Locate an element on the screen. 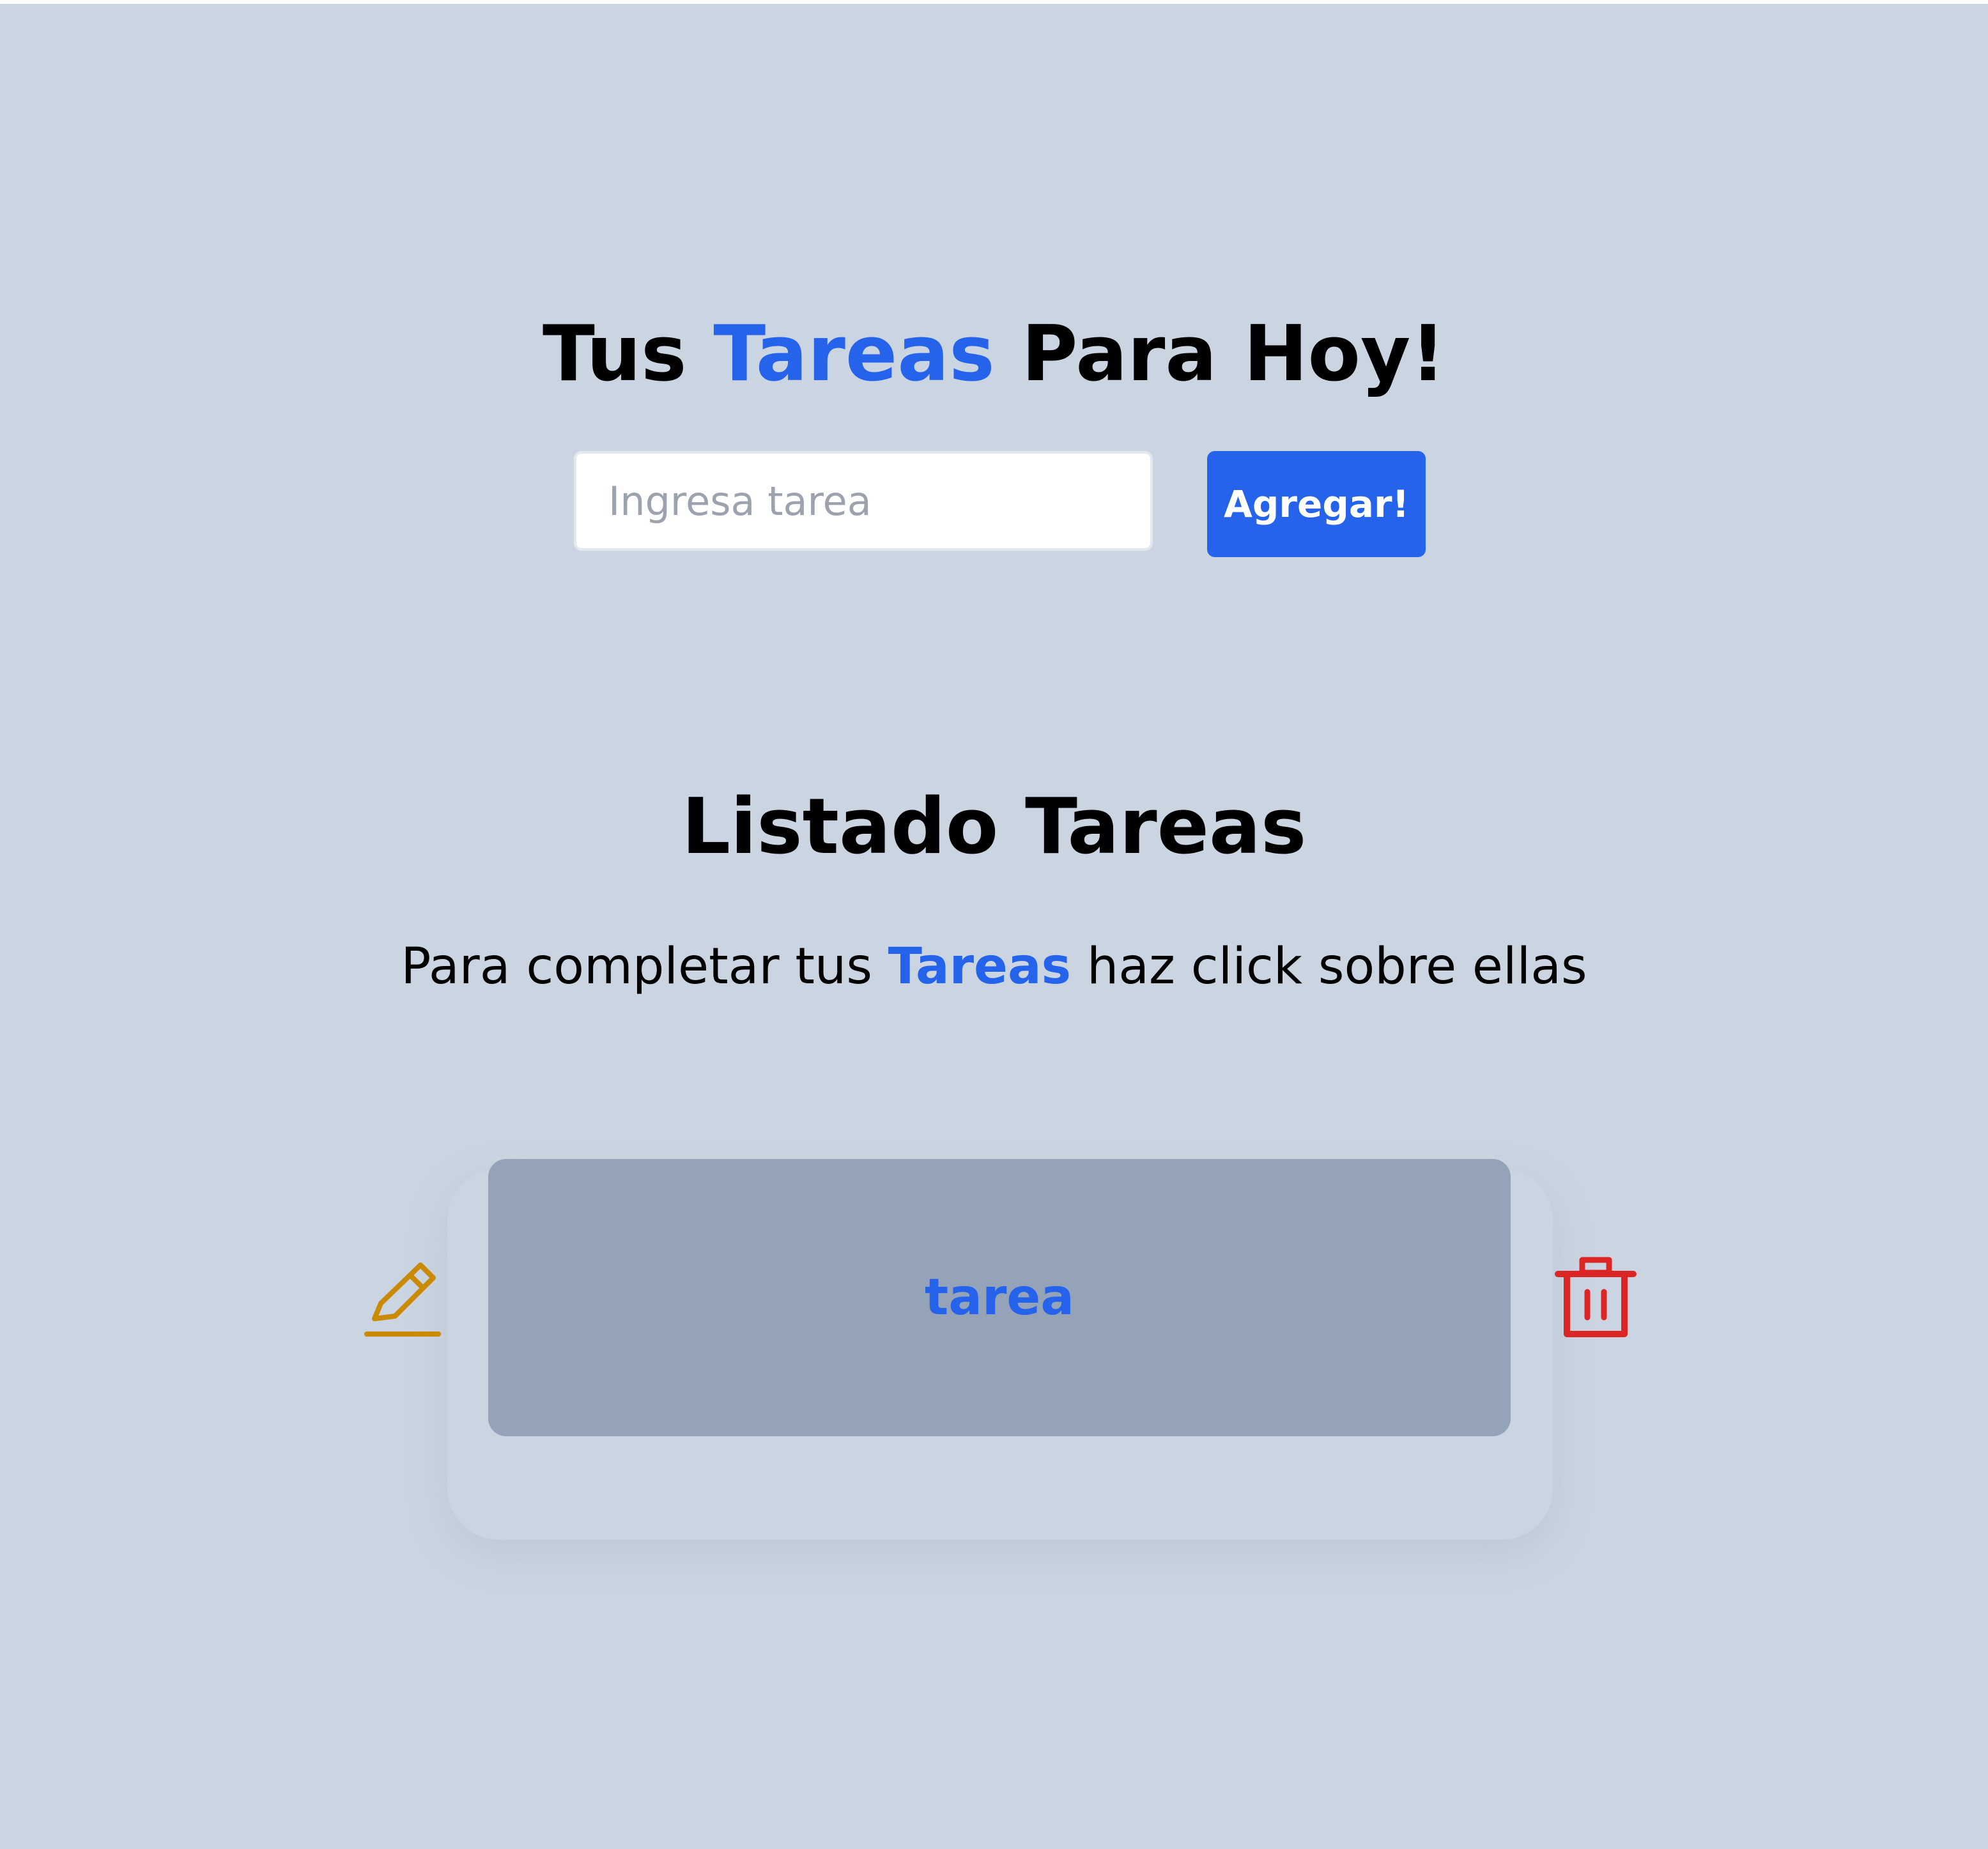 Image resolution: width=1988 pixels, height=1849 pixels. delete-task-button is located at coordinates (1595, 1297).